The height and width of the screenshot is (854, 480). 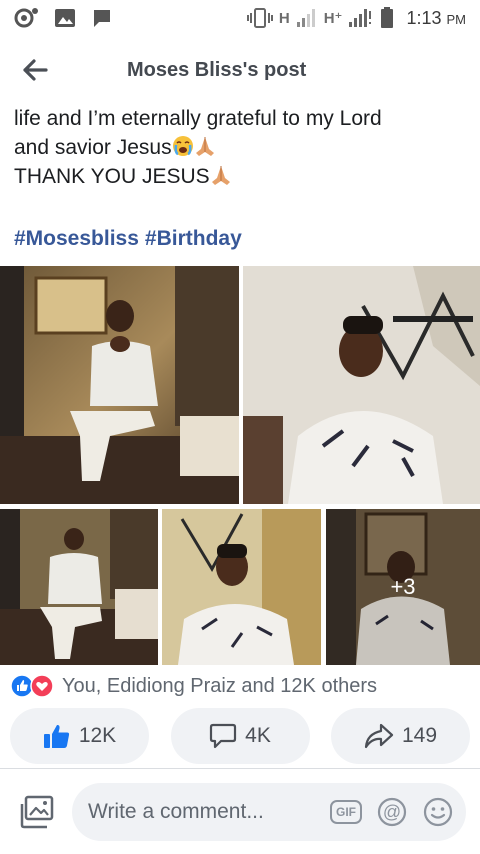 I want to click on notification-dot-icon, so click(x=26, y=18).